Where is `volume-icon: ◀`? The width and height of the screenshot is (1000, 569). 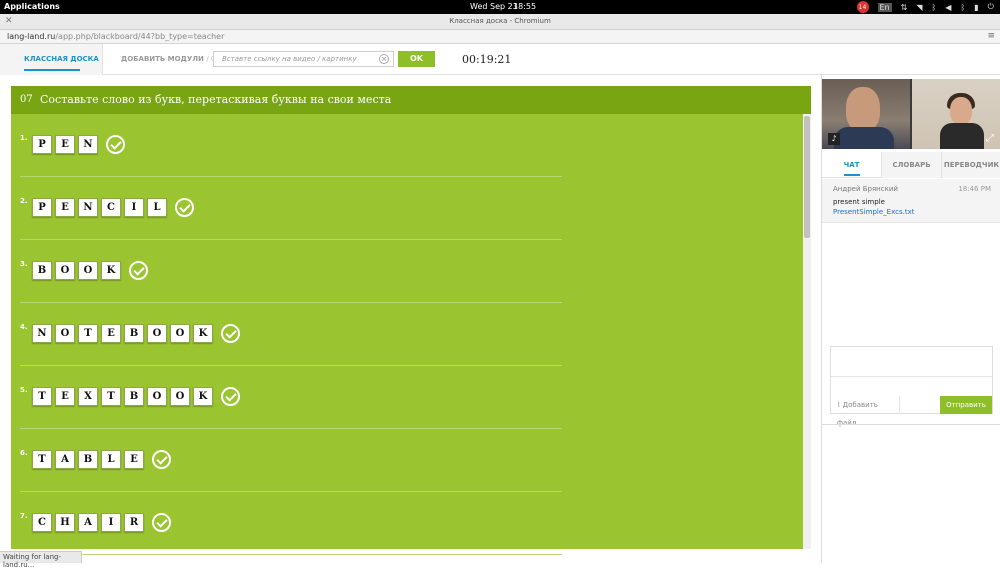 volume-icon: ◀ is located at coordinates (948, 7).